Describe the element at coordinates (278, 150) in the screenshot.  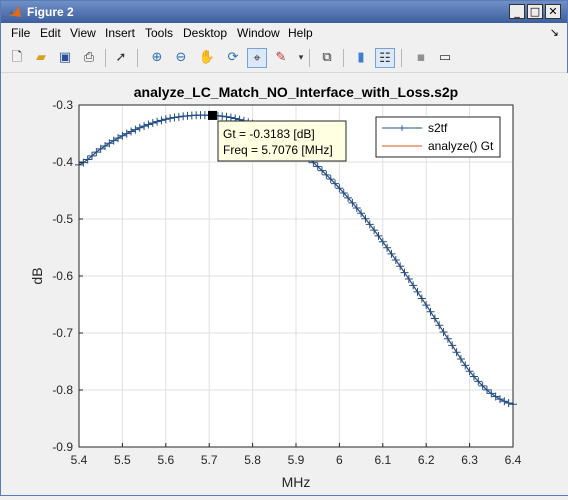
I see `data-tip-freq: Freq = 5.7076 [MHz]` at that location.